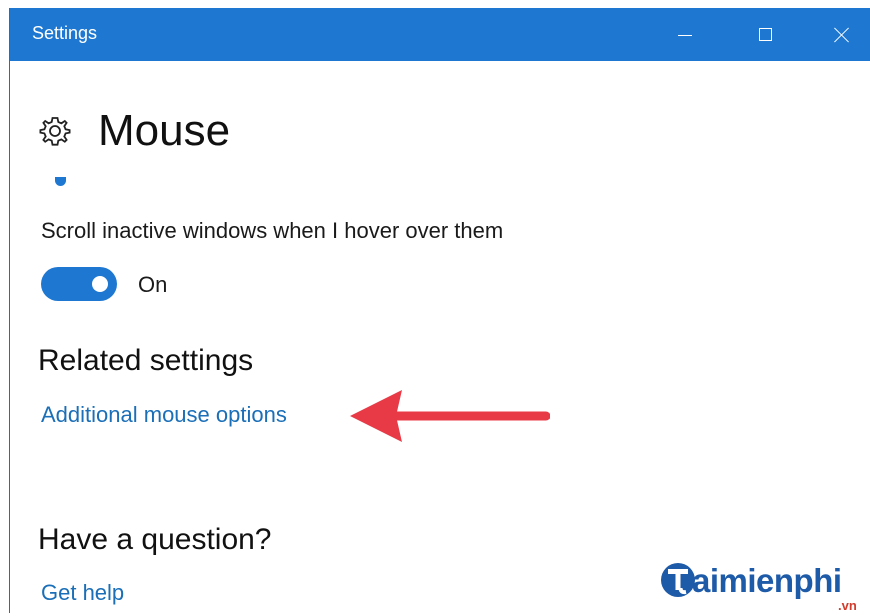  Describe the element at coordinates (847, 605) in the screenshot. I see `watermark-suffix: .vn` at that location.